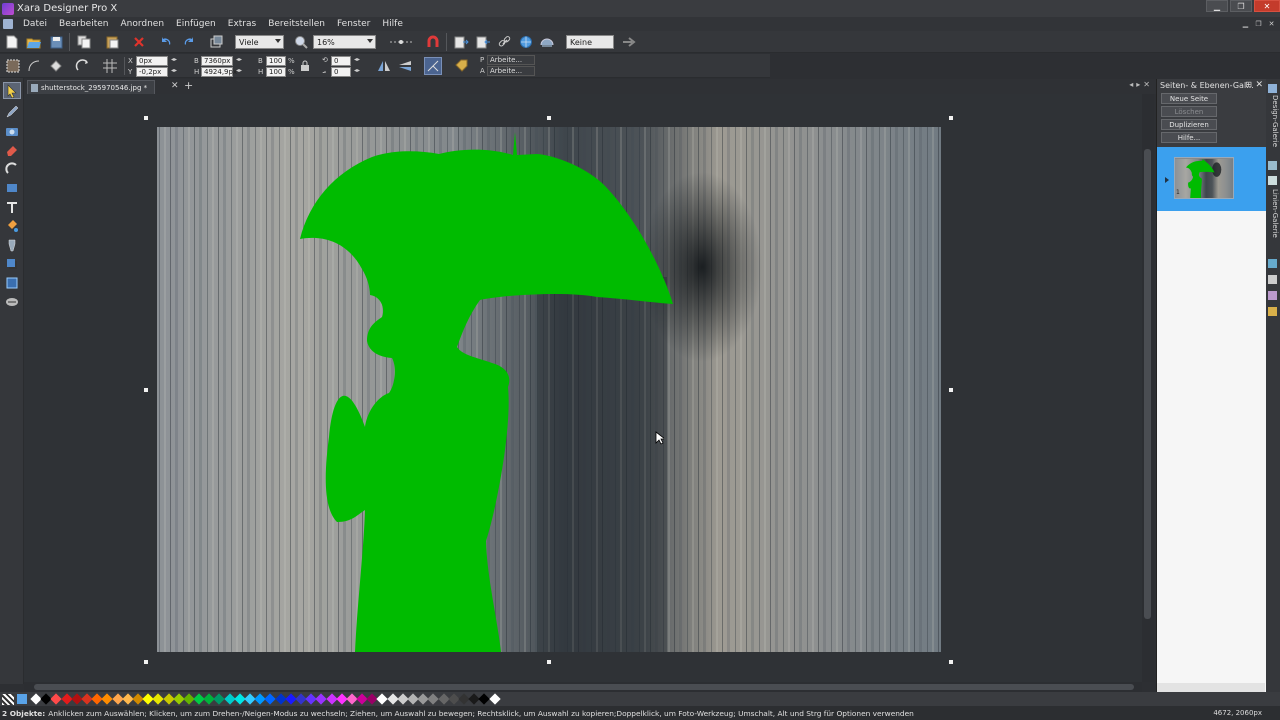 The width and height of the screenshot is (1280, 720). I want to click on rotate-handles-icon, so click(83, 66).